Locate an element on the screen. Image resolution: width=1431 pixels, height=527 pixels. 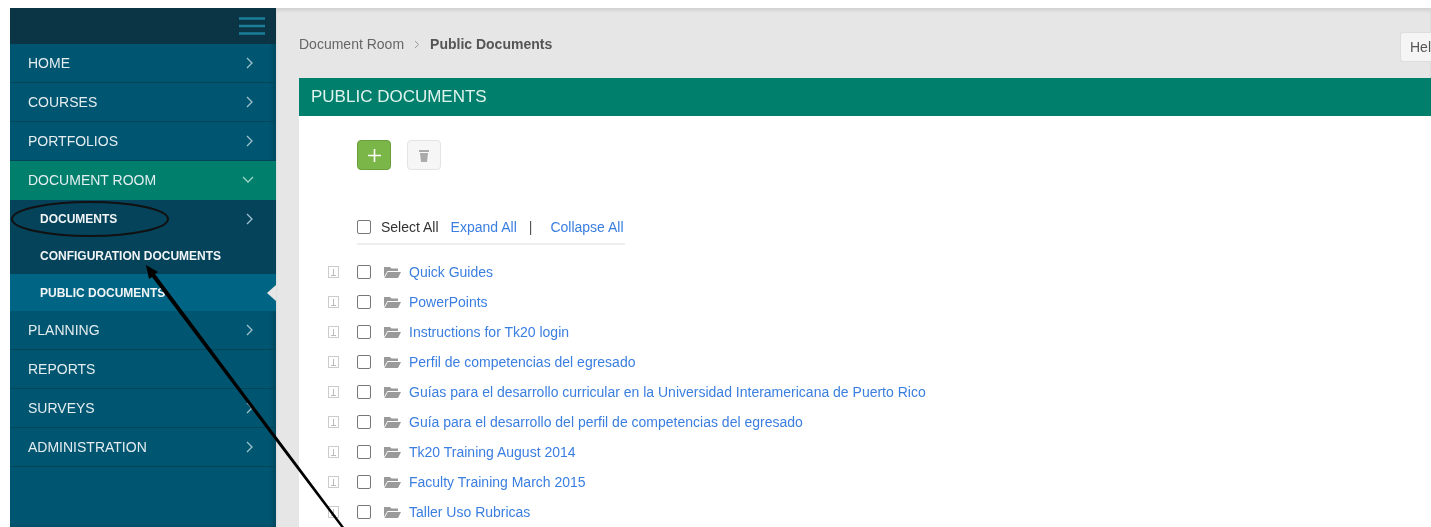
expand-all-link: Expand All is located at coordinates (483, 227).